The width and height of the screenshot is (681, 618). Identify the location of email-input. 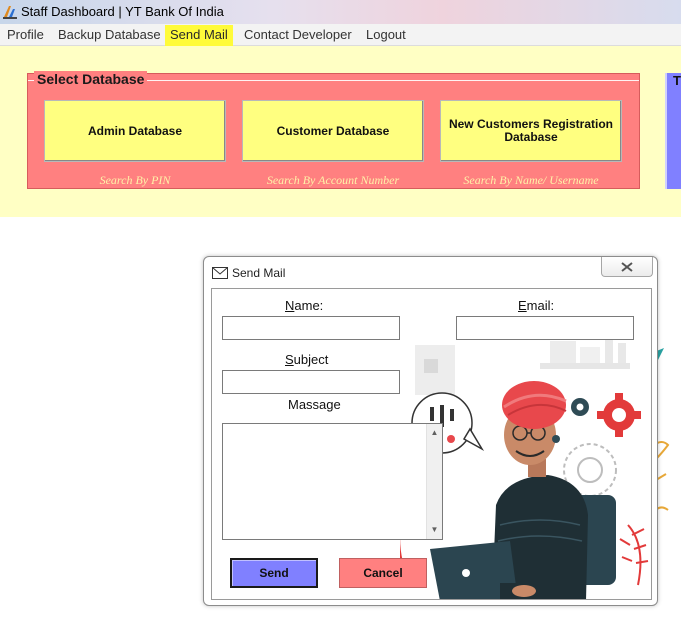
(545, 328).